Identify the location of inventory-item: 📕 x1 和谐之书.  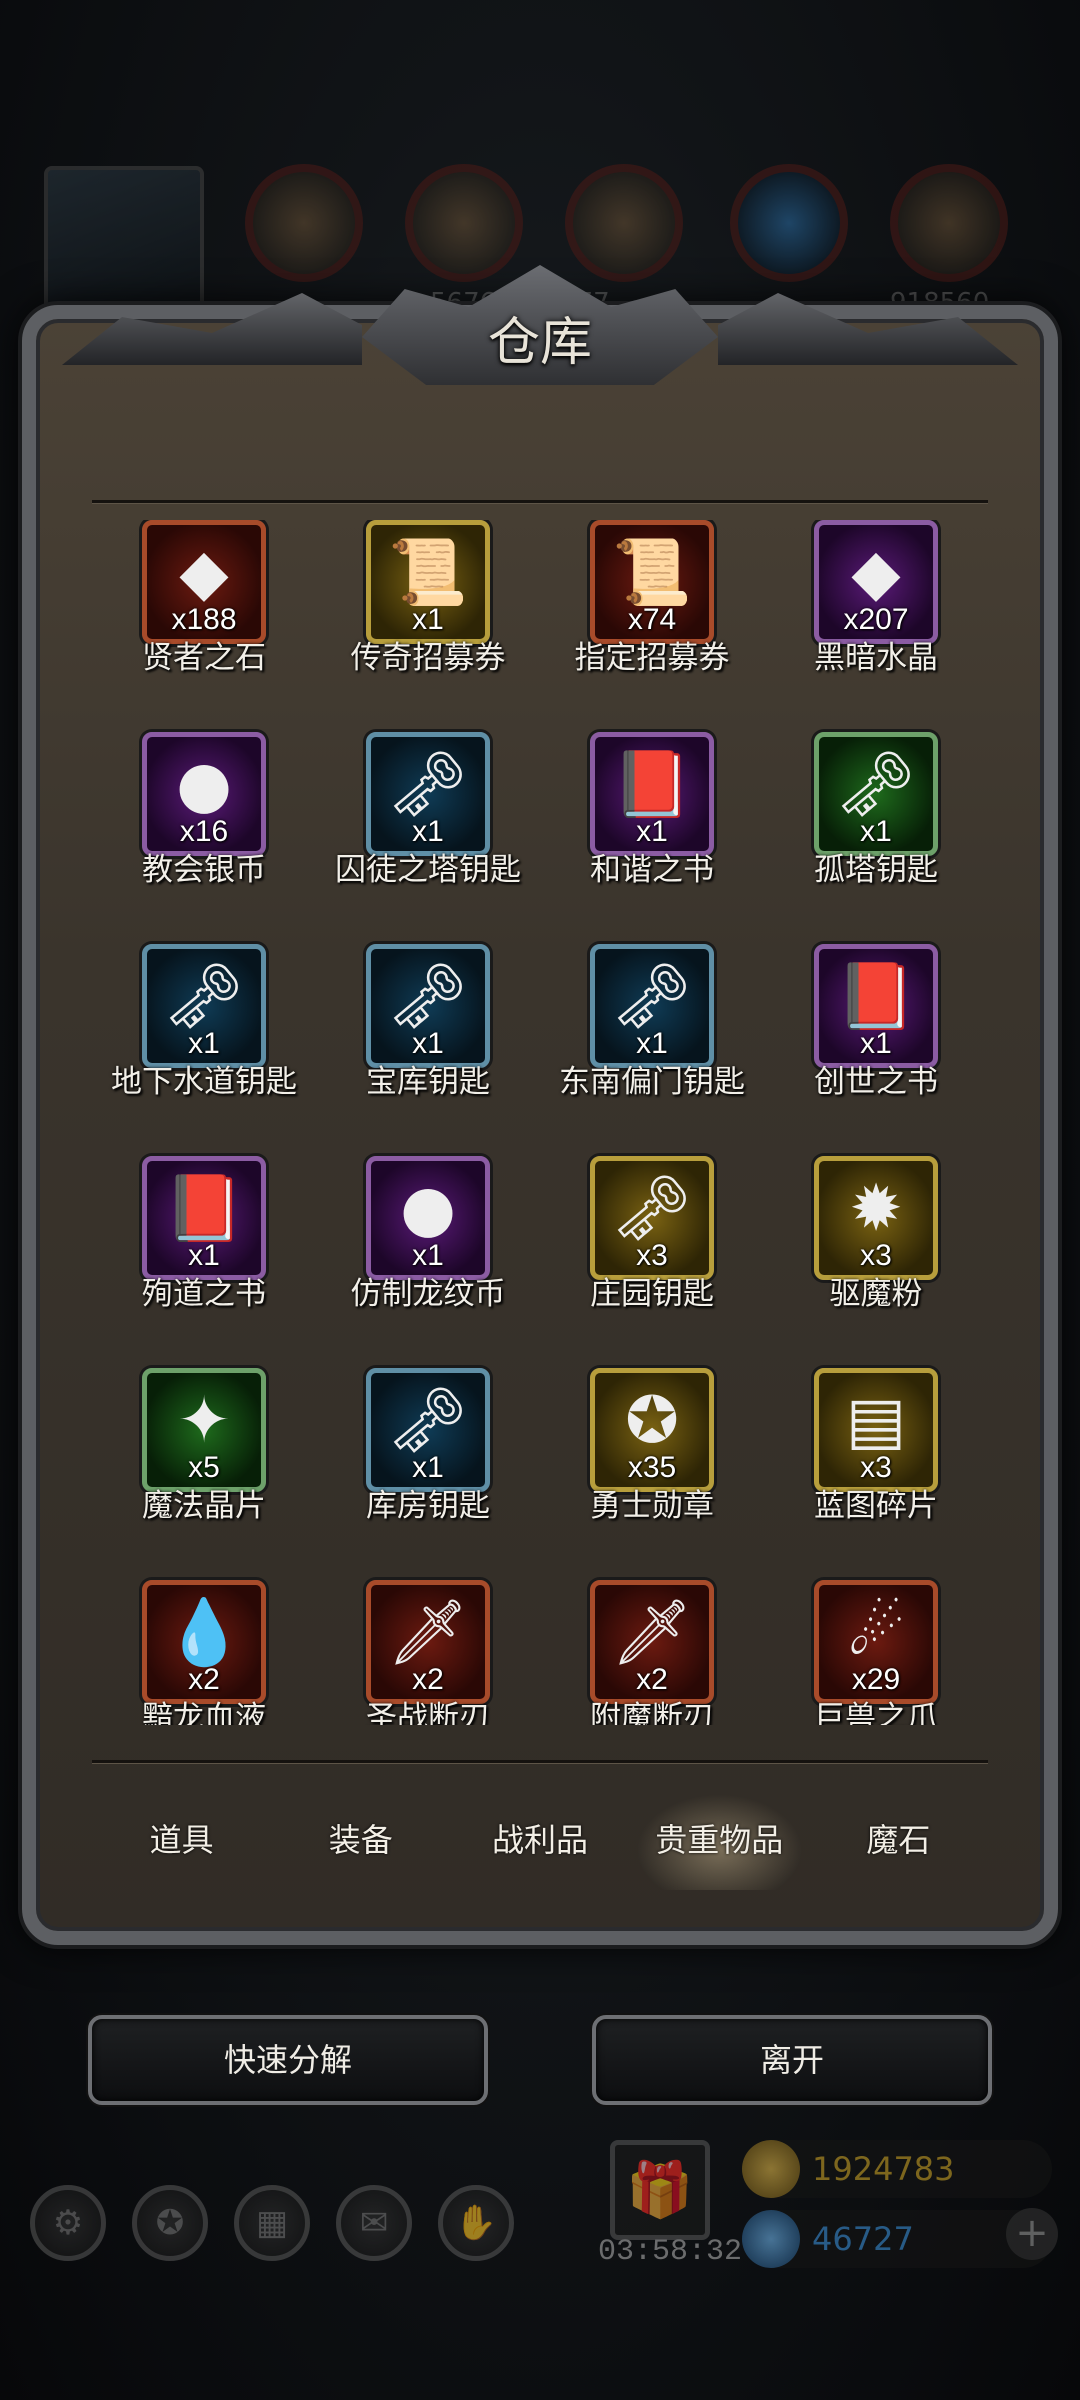
(652, 840).